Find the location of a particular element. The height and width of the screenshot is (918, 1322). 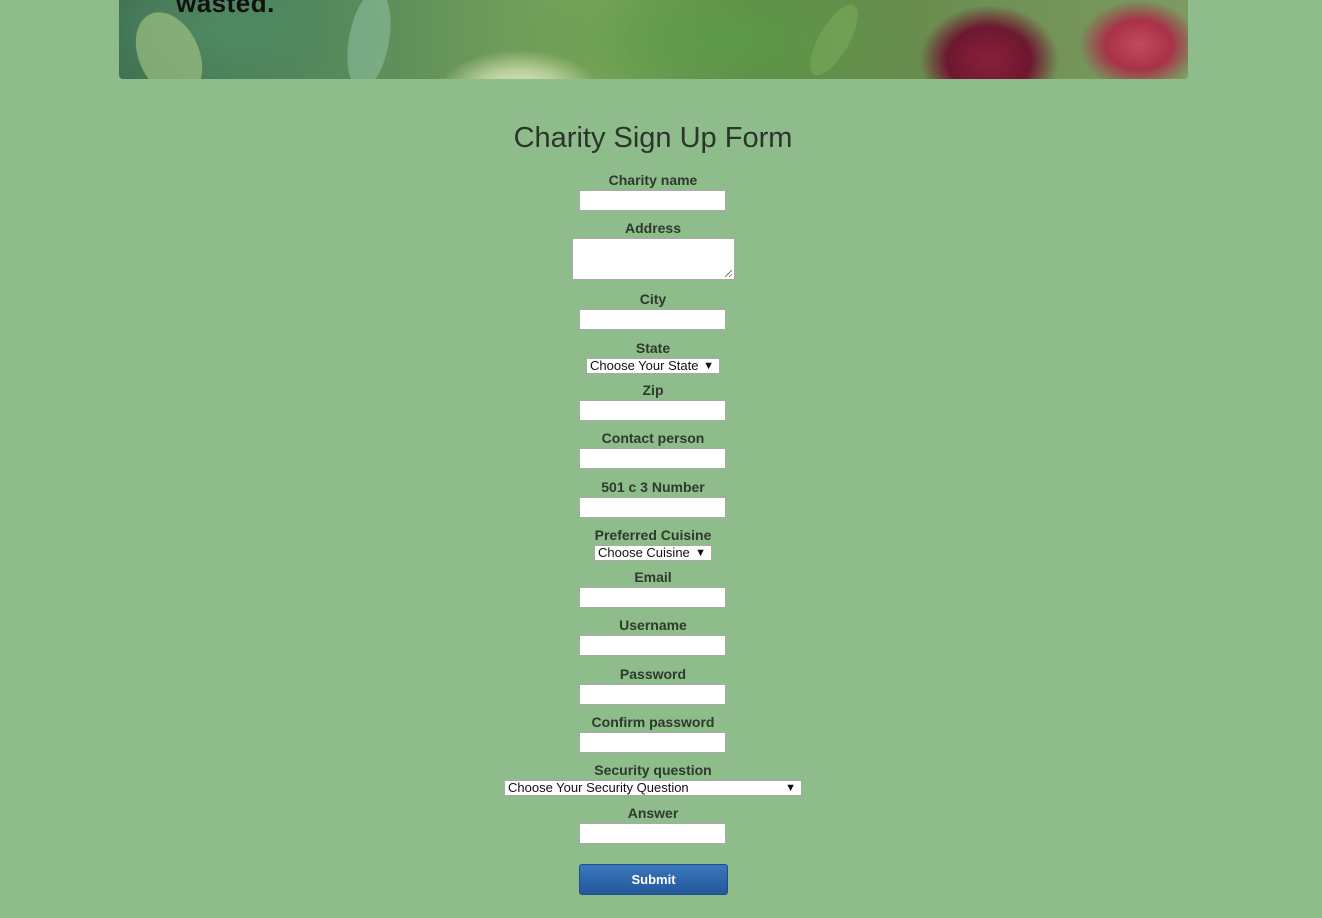

resize-grip-icon is located at coordinates (728, 273).